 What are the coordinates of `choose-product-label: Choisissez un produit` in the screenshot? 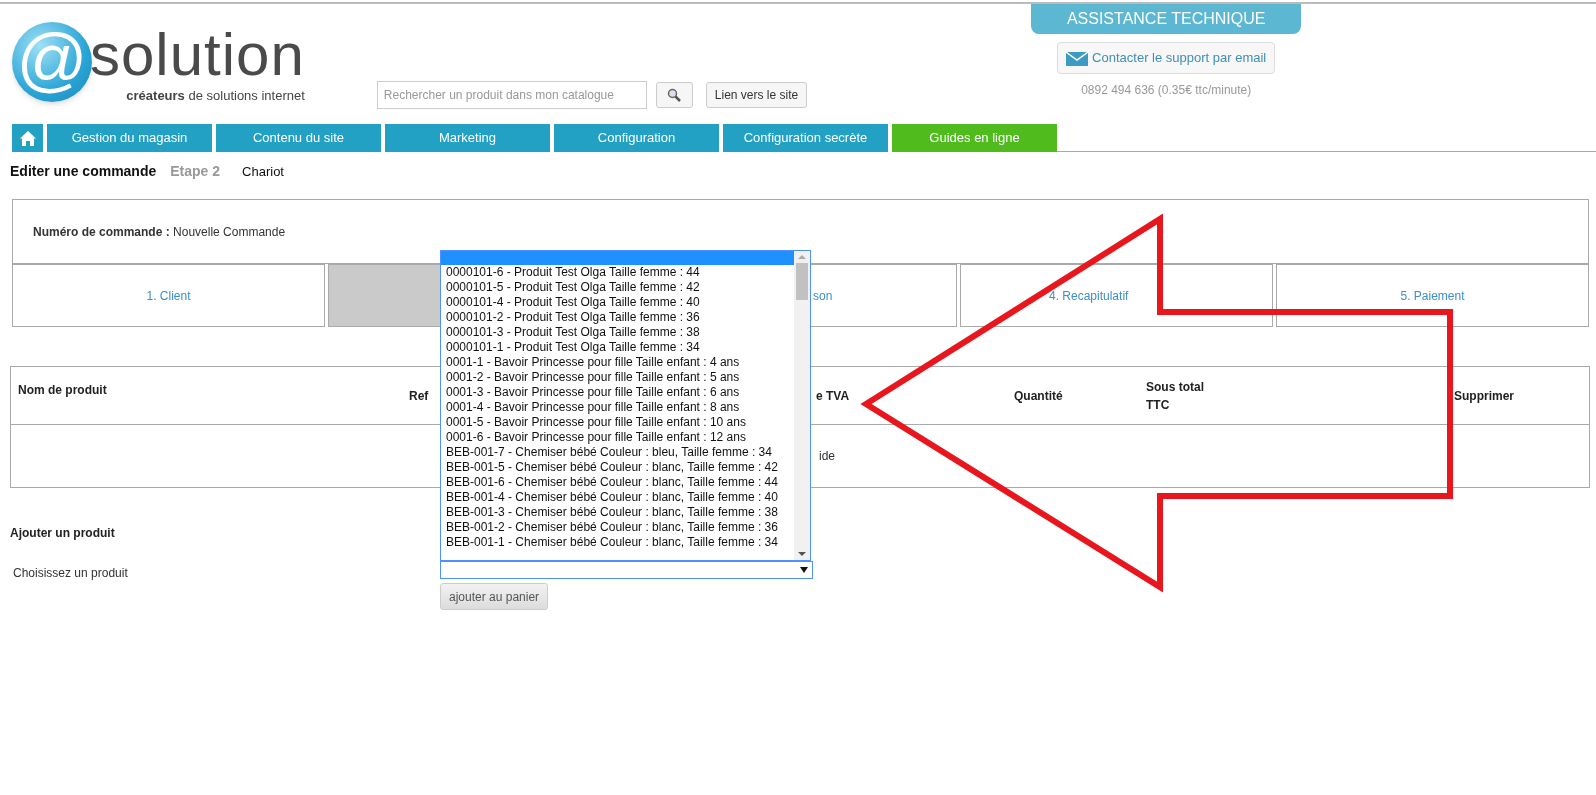 It's located at (70, 573).